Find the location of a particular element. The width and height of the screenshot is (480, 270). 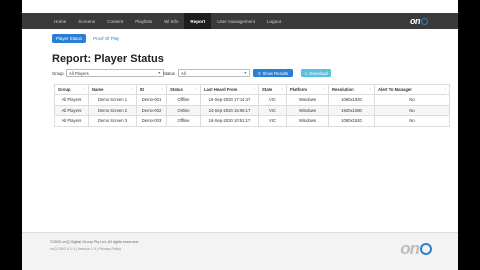

cell-name: Demo Screen 2 is located at coordinates (112, 110).